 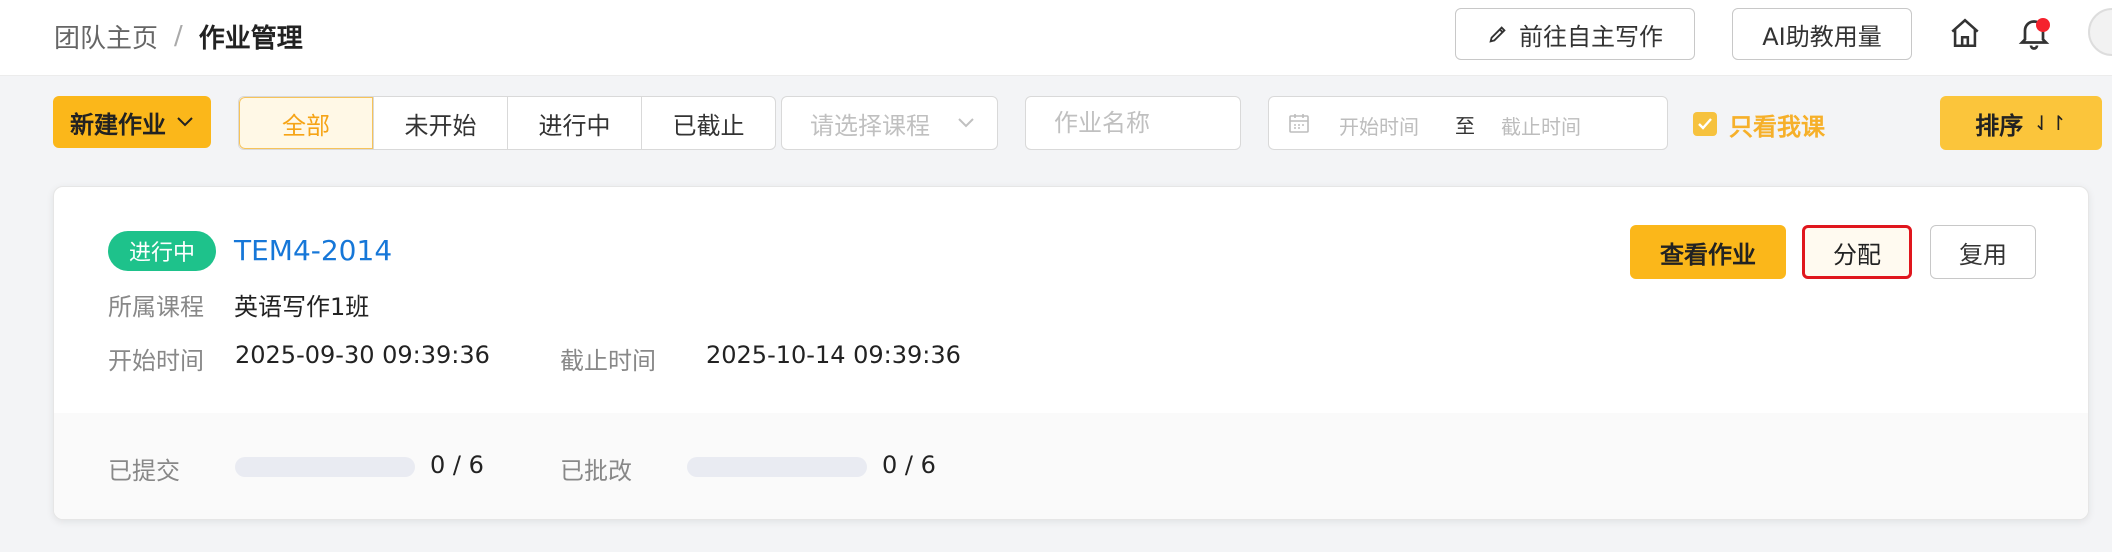 I want to click on top-header: 团队主页 / 作业管理 前往自主写作 AI助教用量, so click(x=1056, y=38).